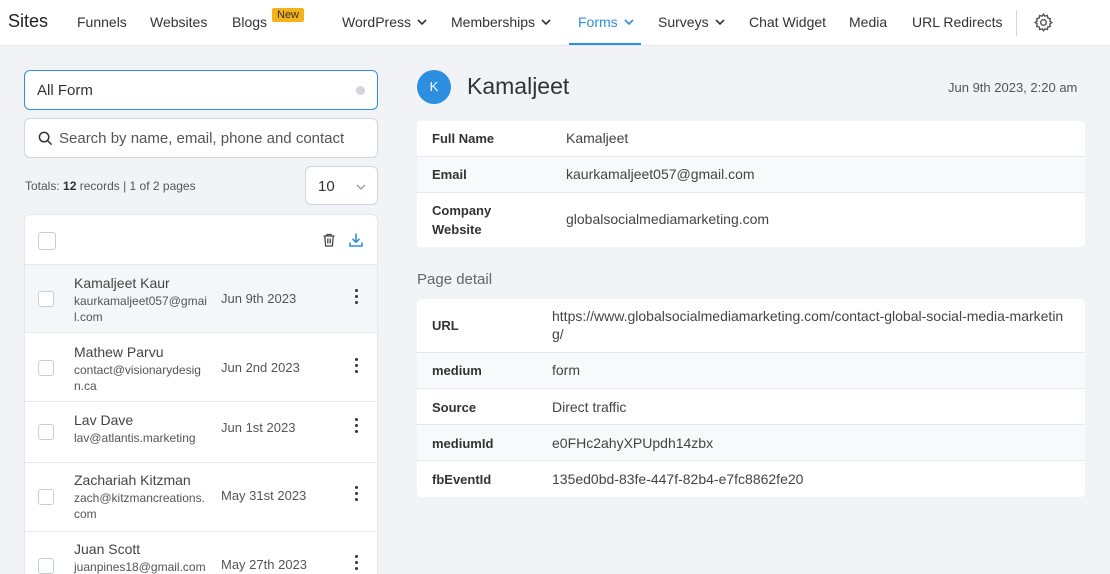 The width and height of the screenshot is (1110, 574). Describe the element at coordinates (341, 185) in the screenshot. I see `page-size-select: 10` at that location.